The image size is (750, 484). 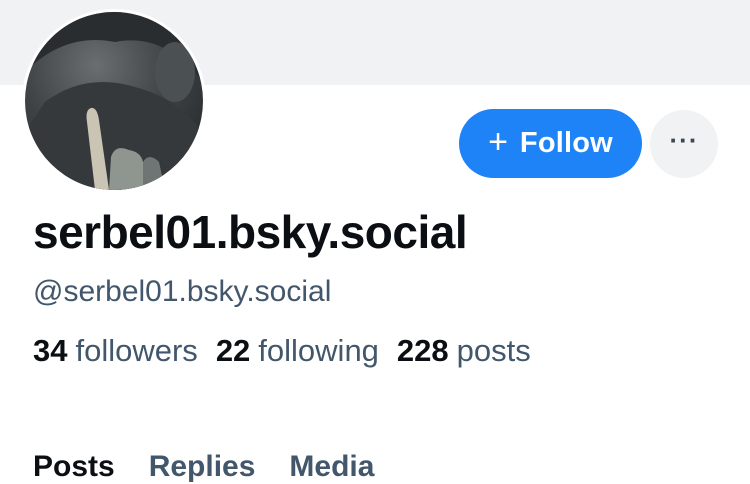 I want to click on avatar, so click(x=114, y=101).